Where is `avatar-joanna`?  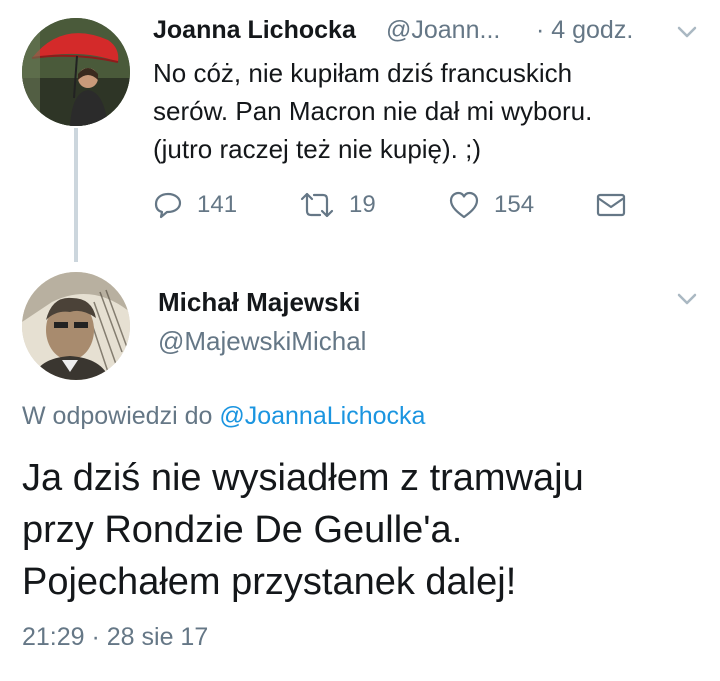
avatar-joanna is located at coordinates (76, 72).